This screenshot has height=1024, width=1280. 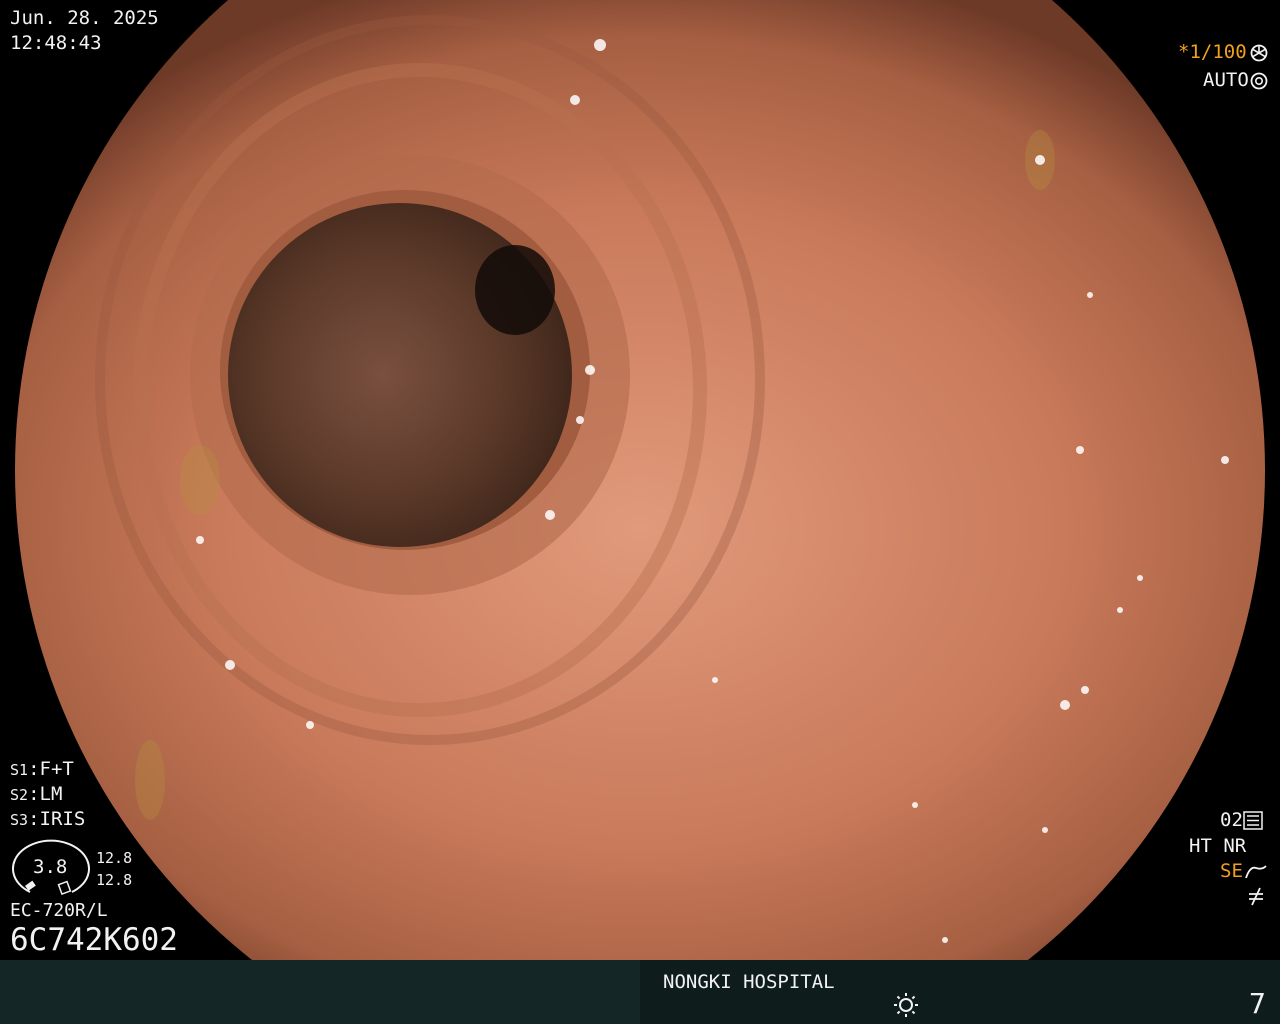 What do you see at coordinates (36, 794) in the screenshot?
I see `setting-s2: S2:LM` at bounding box center [36, 794].